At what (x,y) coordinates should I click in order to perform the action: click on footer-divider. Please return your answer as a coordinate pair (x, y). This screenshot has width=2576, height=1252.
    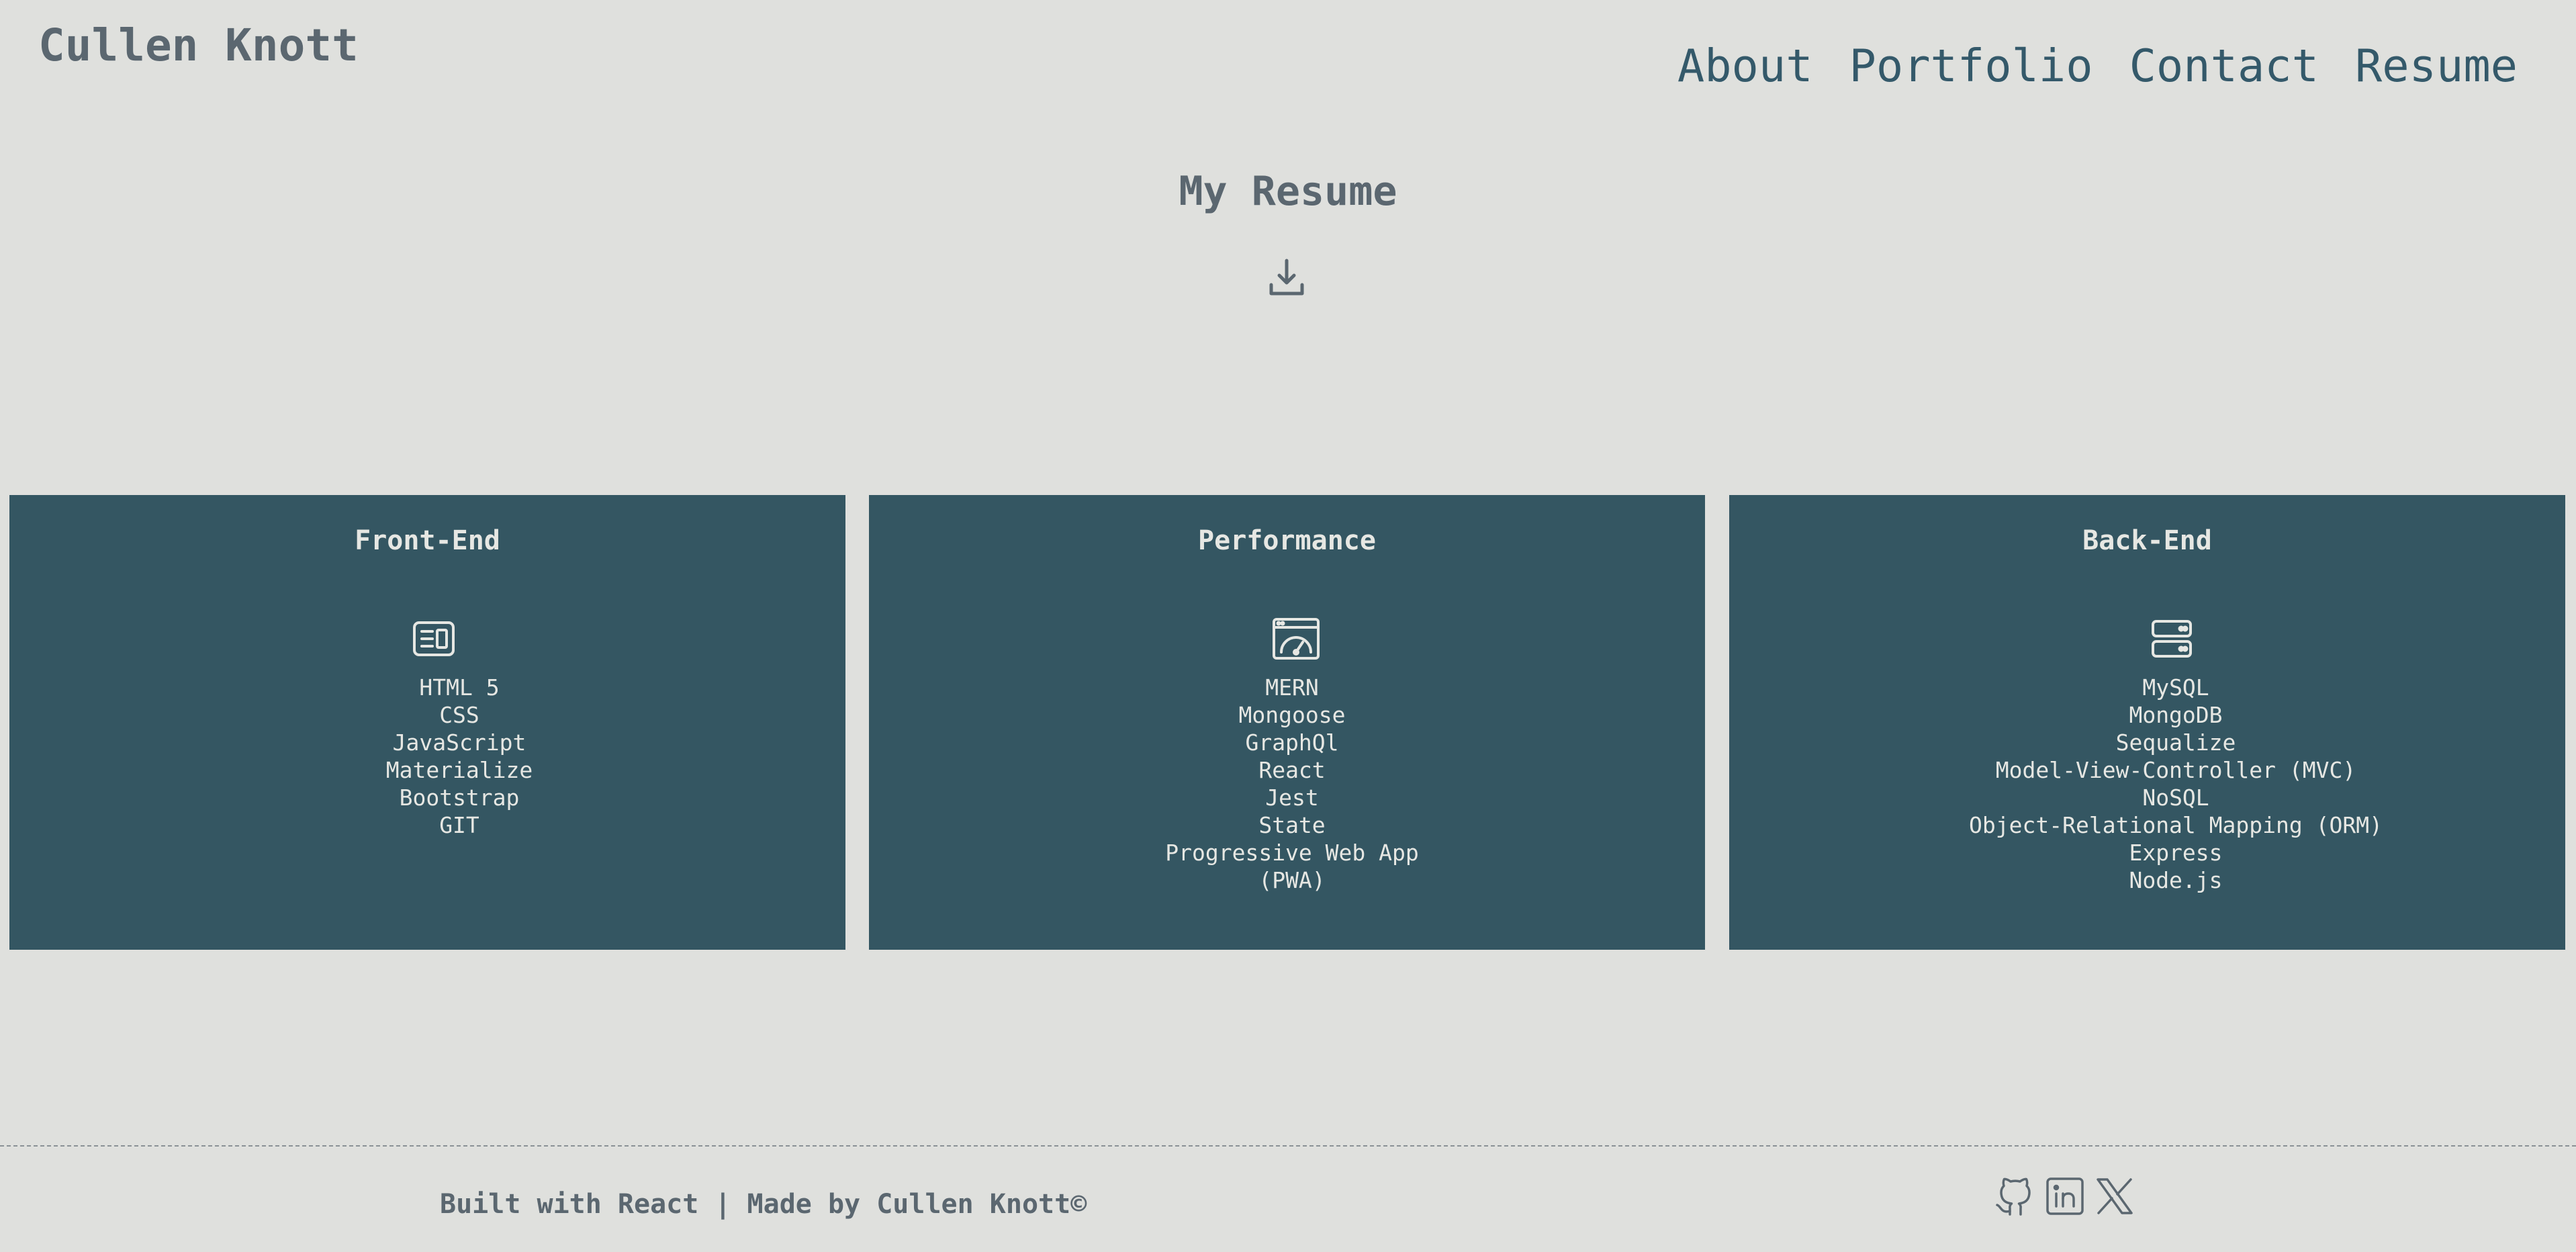
    Looking at the image, I should click on (1288, 1146).